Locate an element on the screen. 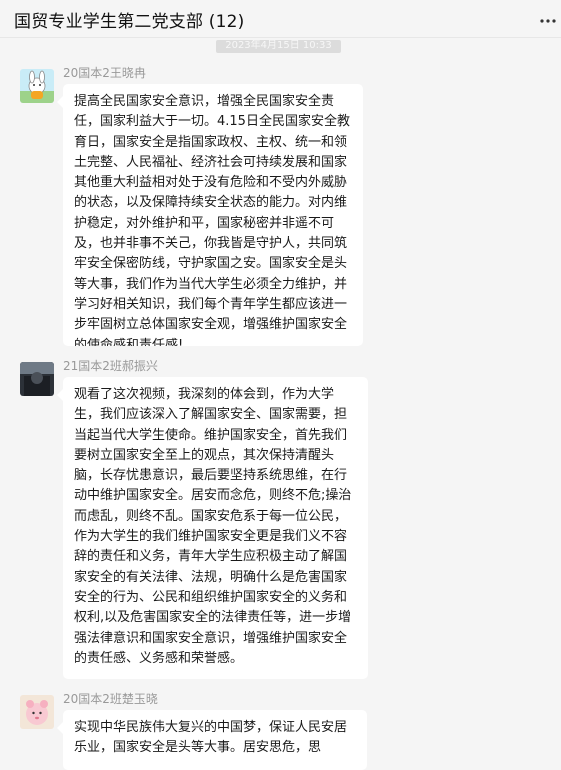  pink-cartoon-avatar is located at coordinates (37, 712).